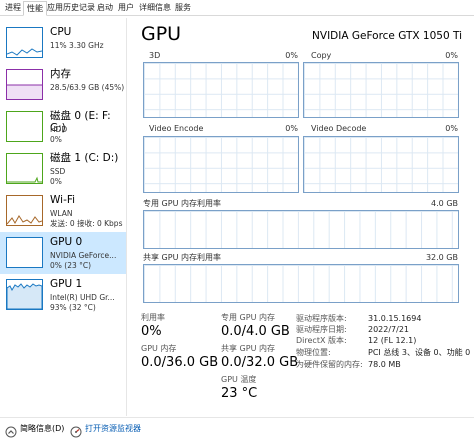 Image resolution: width=474 pixels, height=441 pixels. Describe the element at coordinates (321, 340) in the screenshot. I see `info-key: DirectX 版本:` at that location.